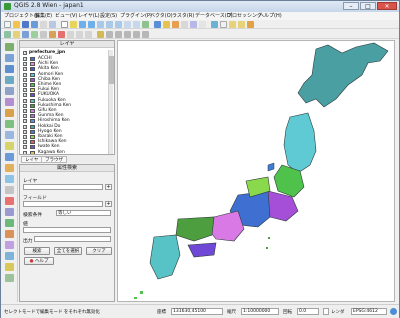 Image resolution: width=400 pixels, height=318 pixels. Describe the element at coordinates (43, 16) in the screenshot. I see `menu-edit: 編集(E)` at that location.